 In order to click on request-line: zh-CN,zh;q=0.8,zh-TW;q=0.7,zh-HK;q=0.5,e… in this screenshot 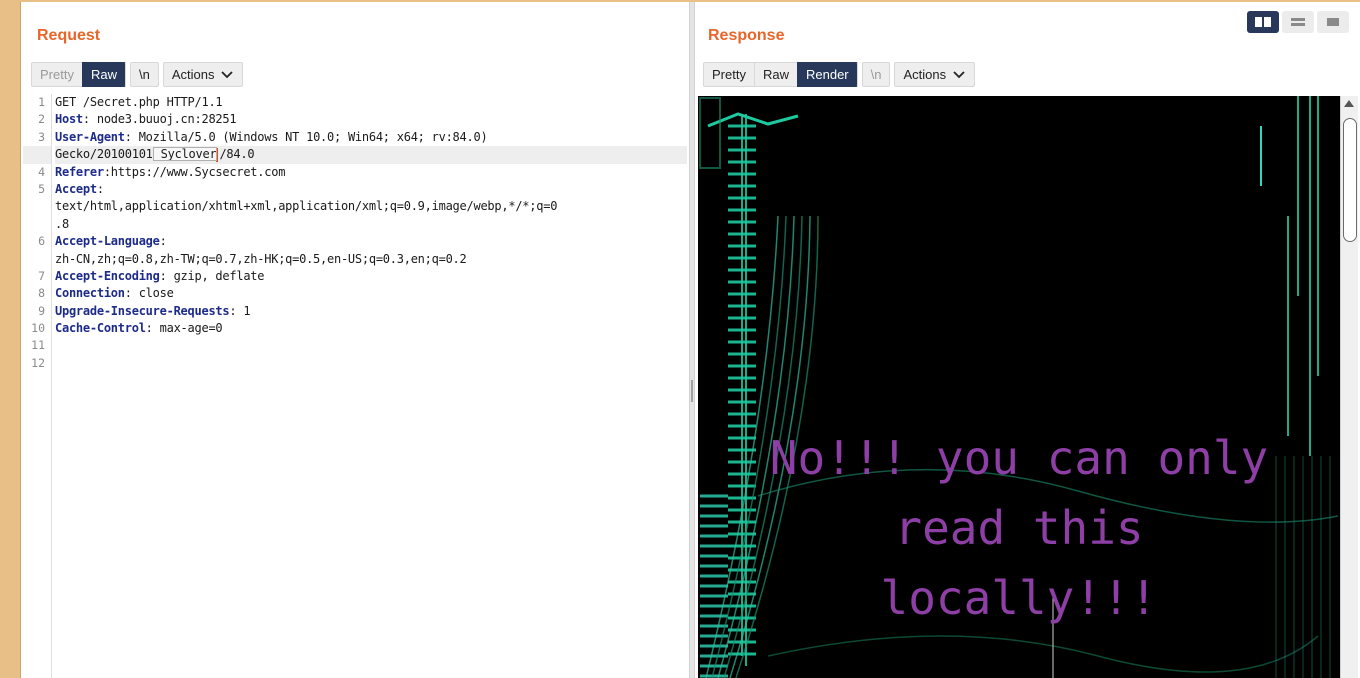, I will do `click(261, 258)`.